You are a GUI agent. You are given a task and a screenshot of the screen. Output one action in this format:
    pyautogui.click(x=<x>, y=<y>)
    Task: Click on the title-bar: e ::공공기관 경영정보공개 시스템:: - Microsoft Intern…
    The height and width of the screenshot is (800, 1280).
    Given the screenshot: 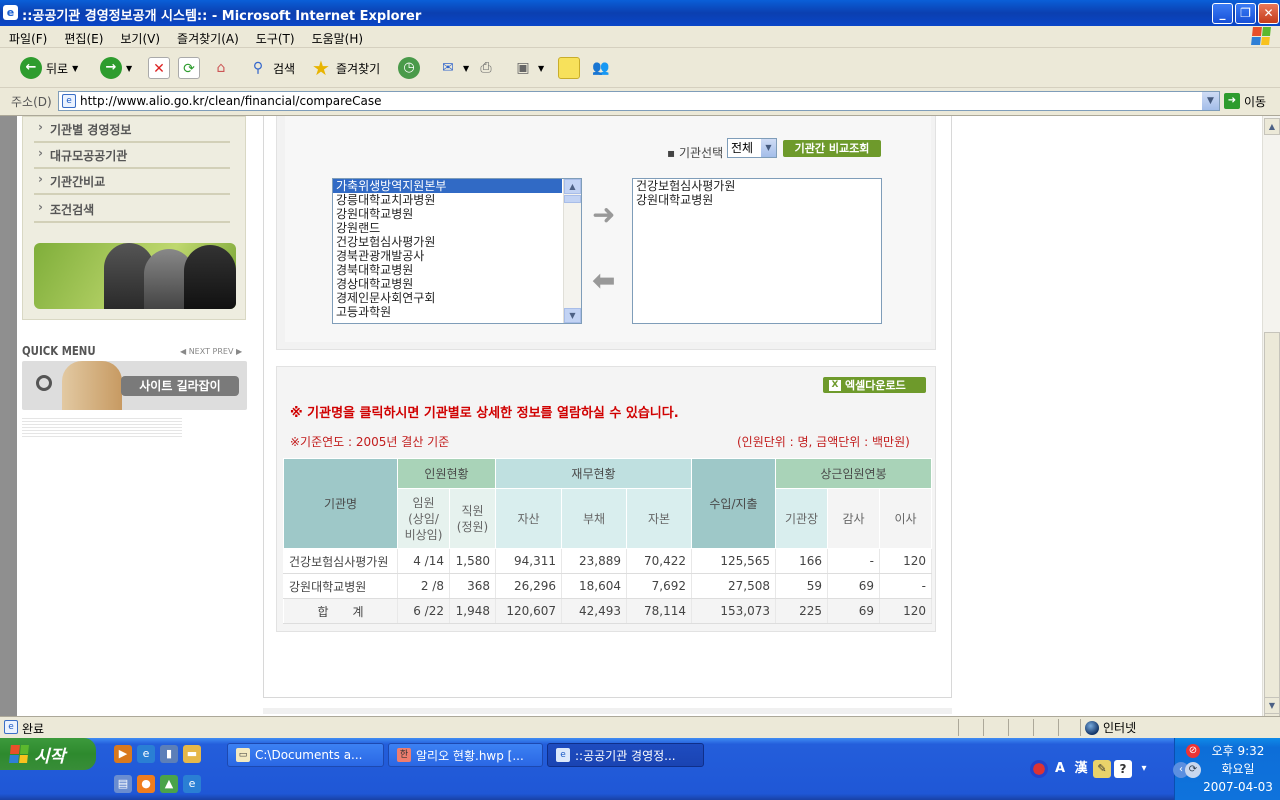 What is the action you would take?
    pyautogui.click(x=640, y=13)
    